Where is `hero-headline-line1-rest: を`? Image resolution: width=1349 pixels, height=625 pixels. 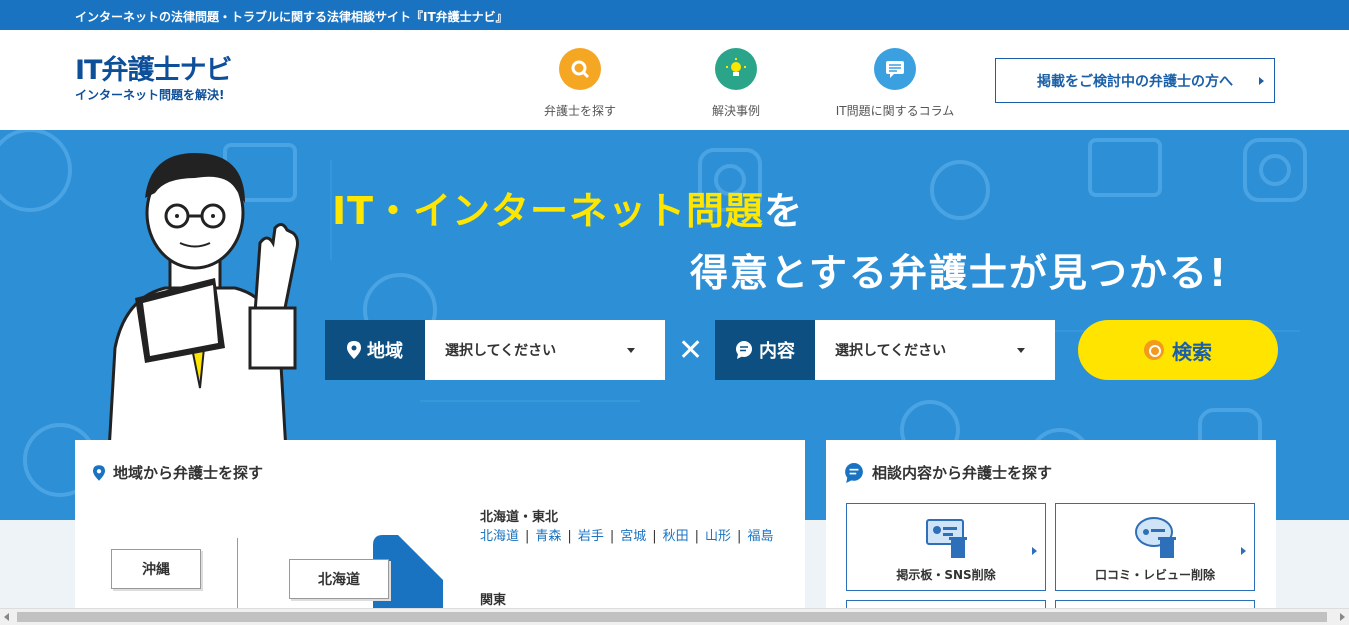 hero-headline-line1-rest: を is located at coordinates (784, 211).